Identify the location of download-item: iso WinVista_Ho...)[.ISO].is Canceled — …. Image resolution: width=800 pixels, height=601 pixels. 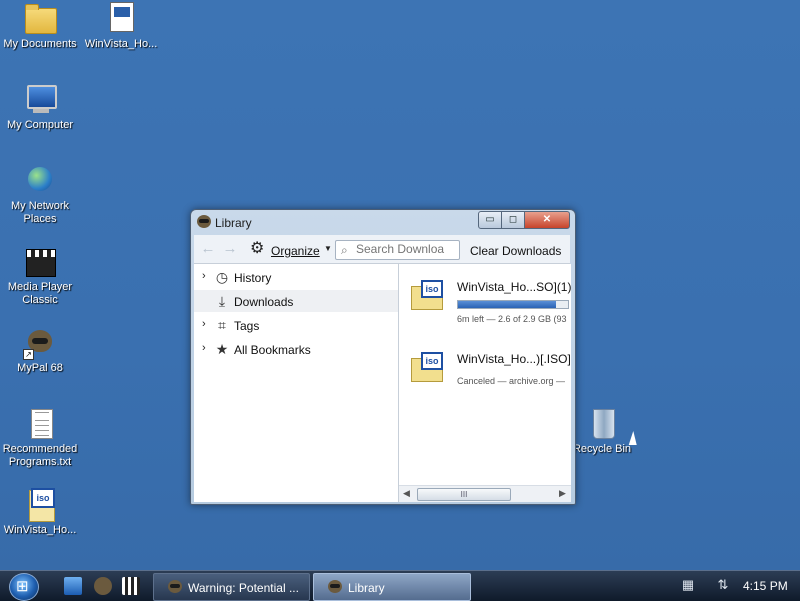
(485, 374).